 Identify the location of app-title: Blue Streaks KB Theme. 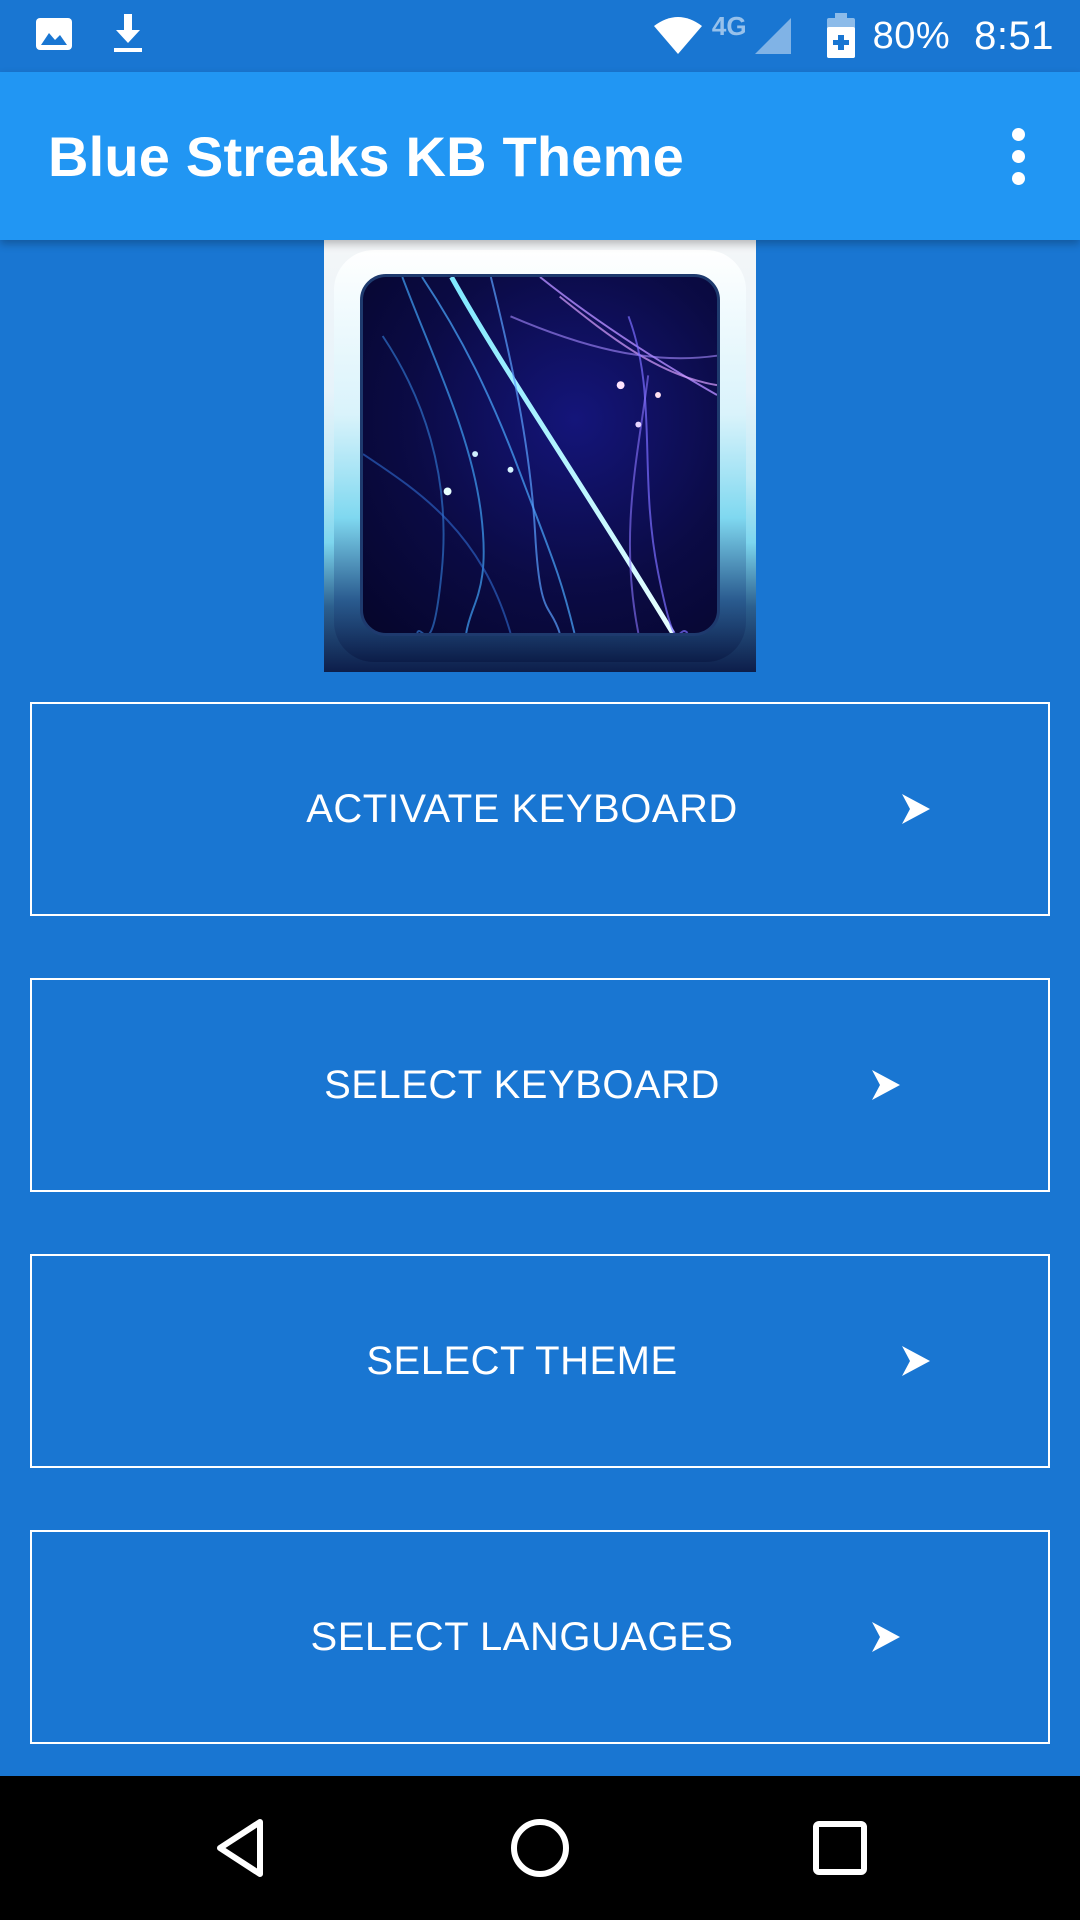
(366, 156).